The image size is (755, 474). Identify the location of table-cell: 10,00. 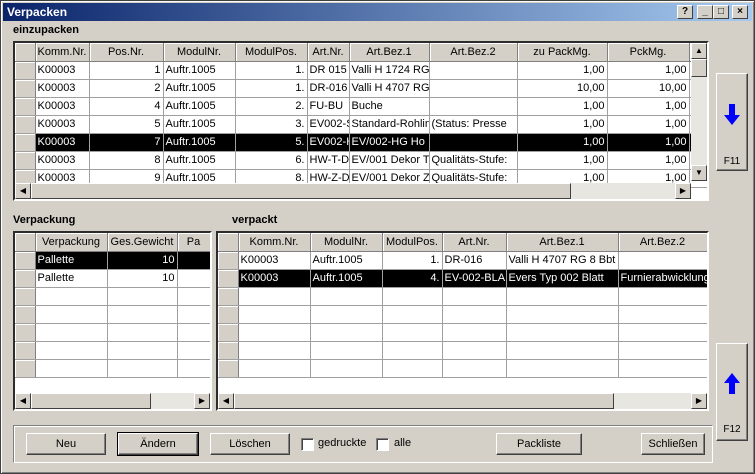
(562, 88).